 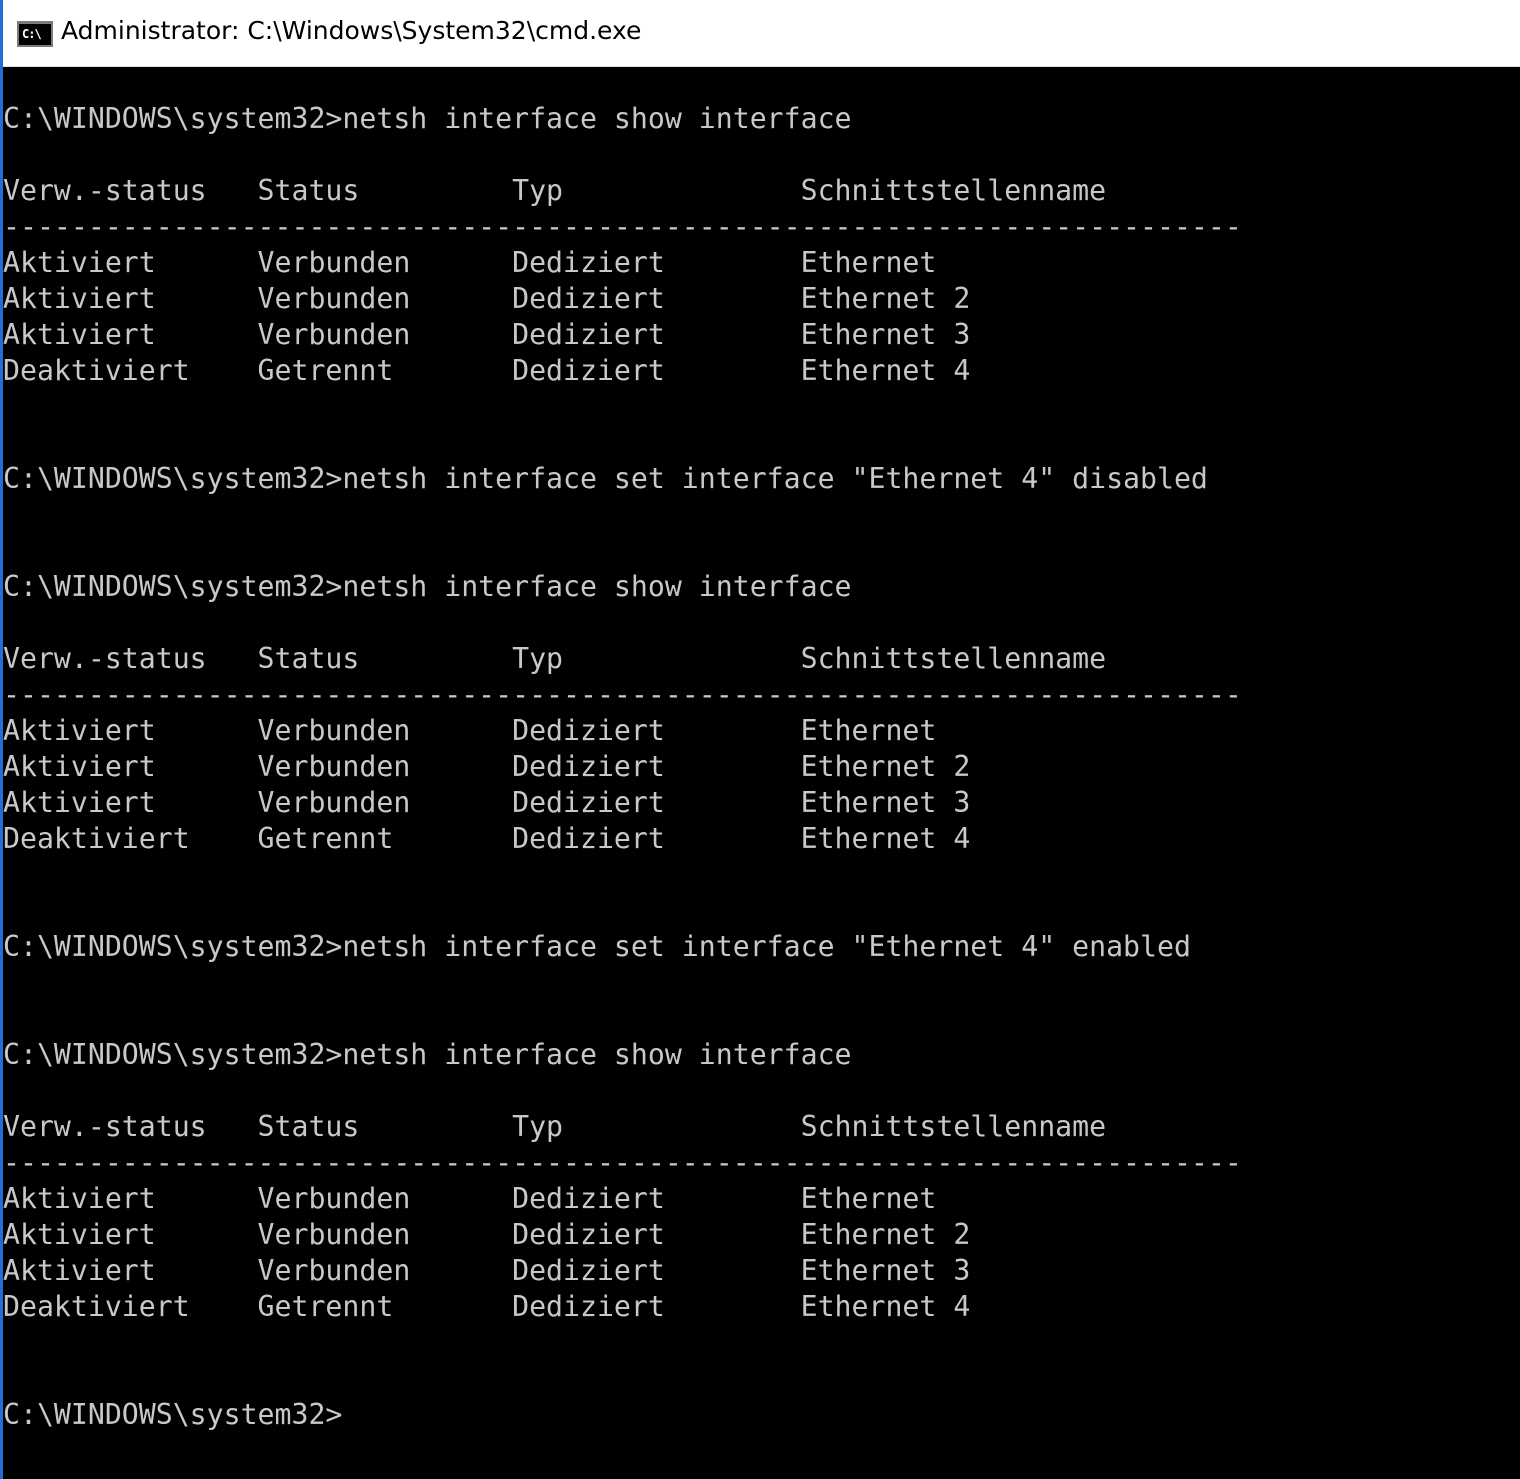 I want to click on cmd-icon: C:\, so click(x=35, y=34).